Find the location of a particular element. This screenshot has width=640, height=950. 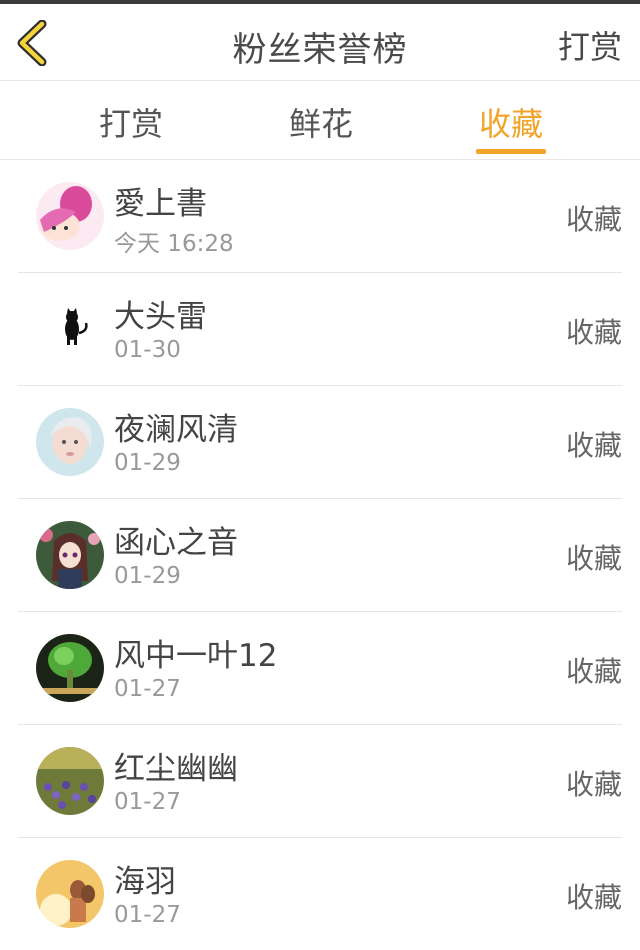

list-item: 风中一叶12 01-27 收藏 is located at coordinates (320, 668).